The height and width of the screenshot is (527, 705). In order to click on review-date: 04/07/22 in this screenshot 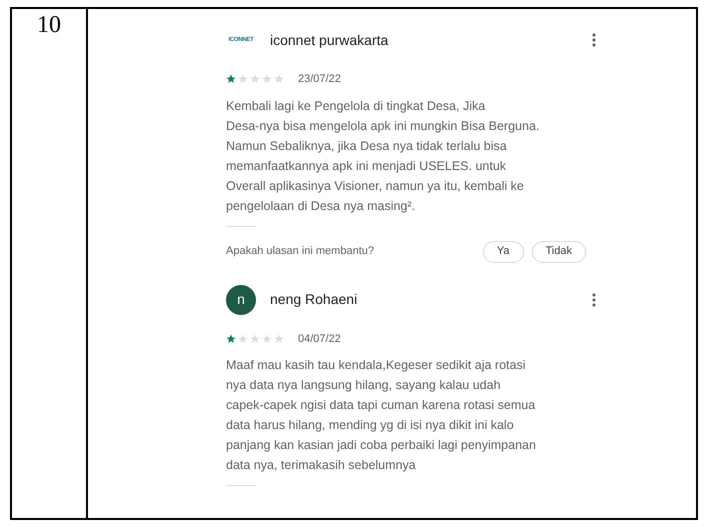, I will do `click(319, 339)`.